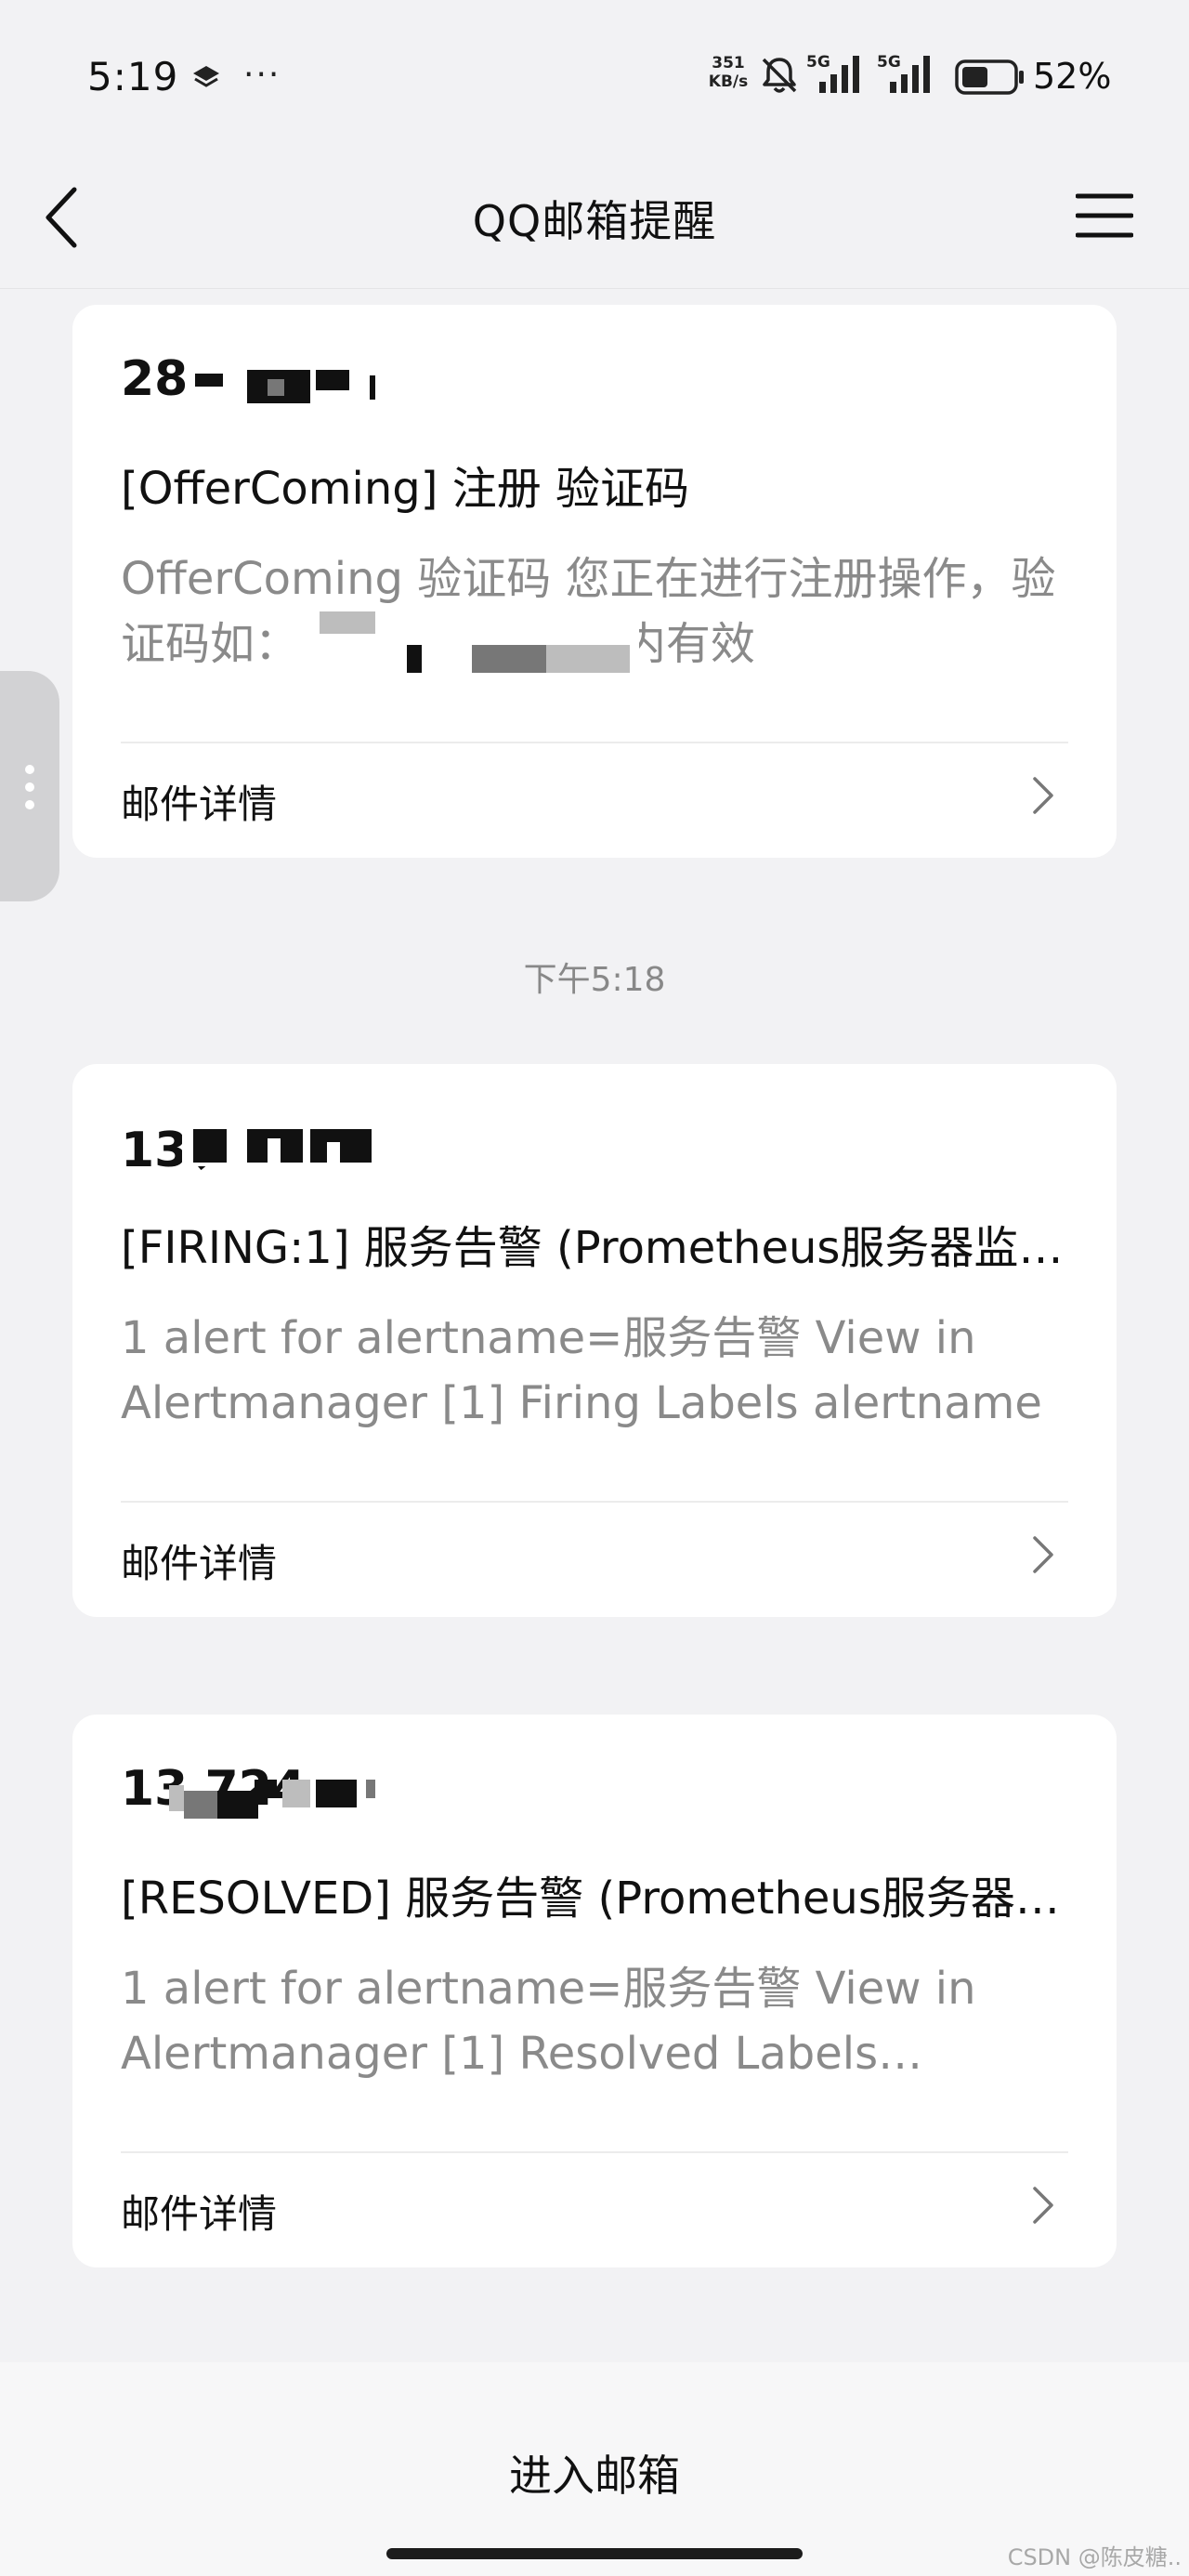 The width and height of the screenshot is (1189, 2576). What do you see at coordinates (728, 81) in the screenshot?
I see `network-speed-unit: KB/s` at bounding box center [728, 81].